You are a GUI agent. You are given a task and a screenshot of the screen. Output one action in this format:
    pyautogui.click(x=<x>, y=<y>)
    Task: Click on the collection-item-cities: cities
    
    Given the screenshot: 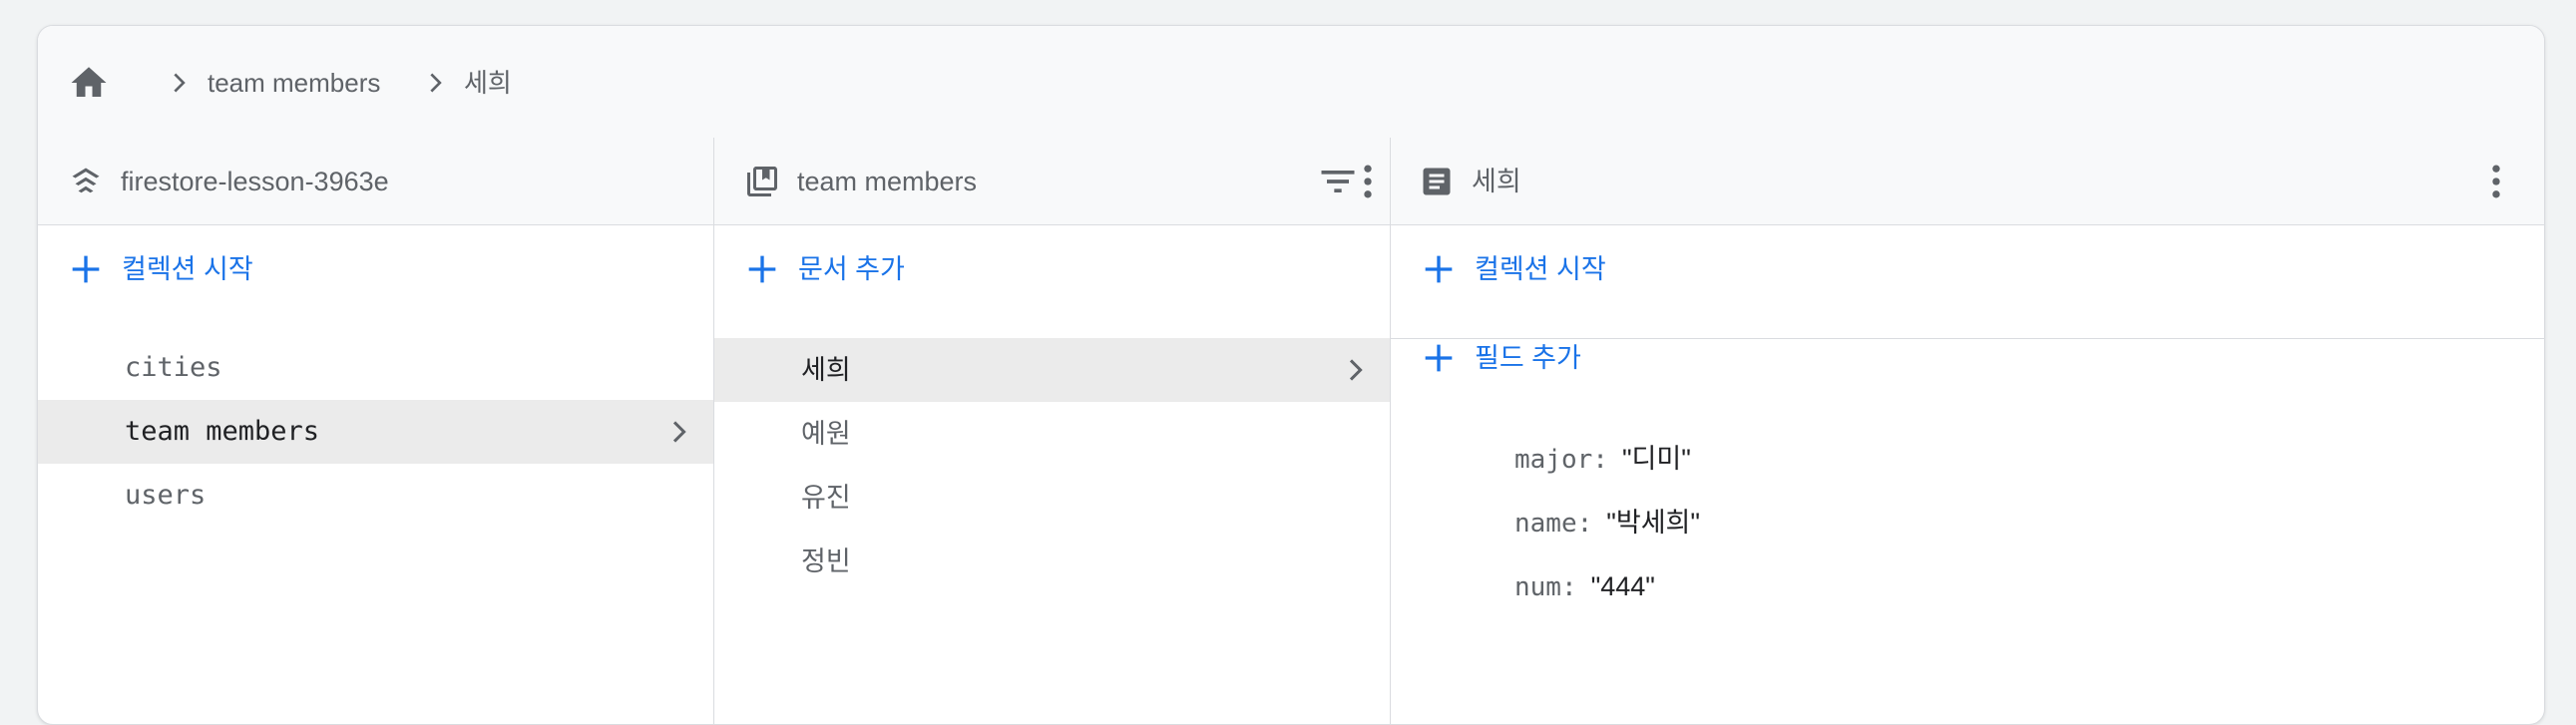 What is the action you would take?
    pyautogui.click(x=375, y=368)
    